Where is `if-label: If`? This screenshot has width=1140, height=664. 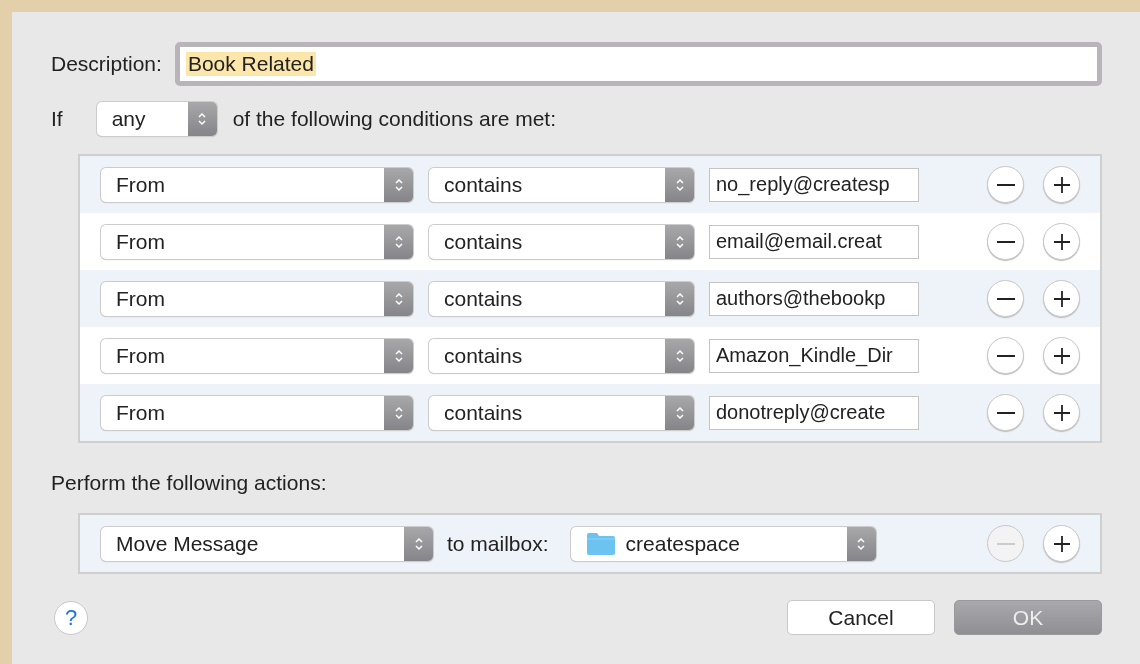
if-label: If is located at coordinates (57, 119).